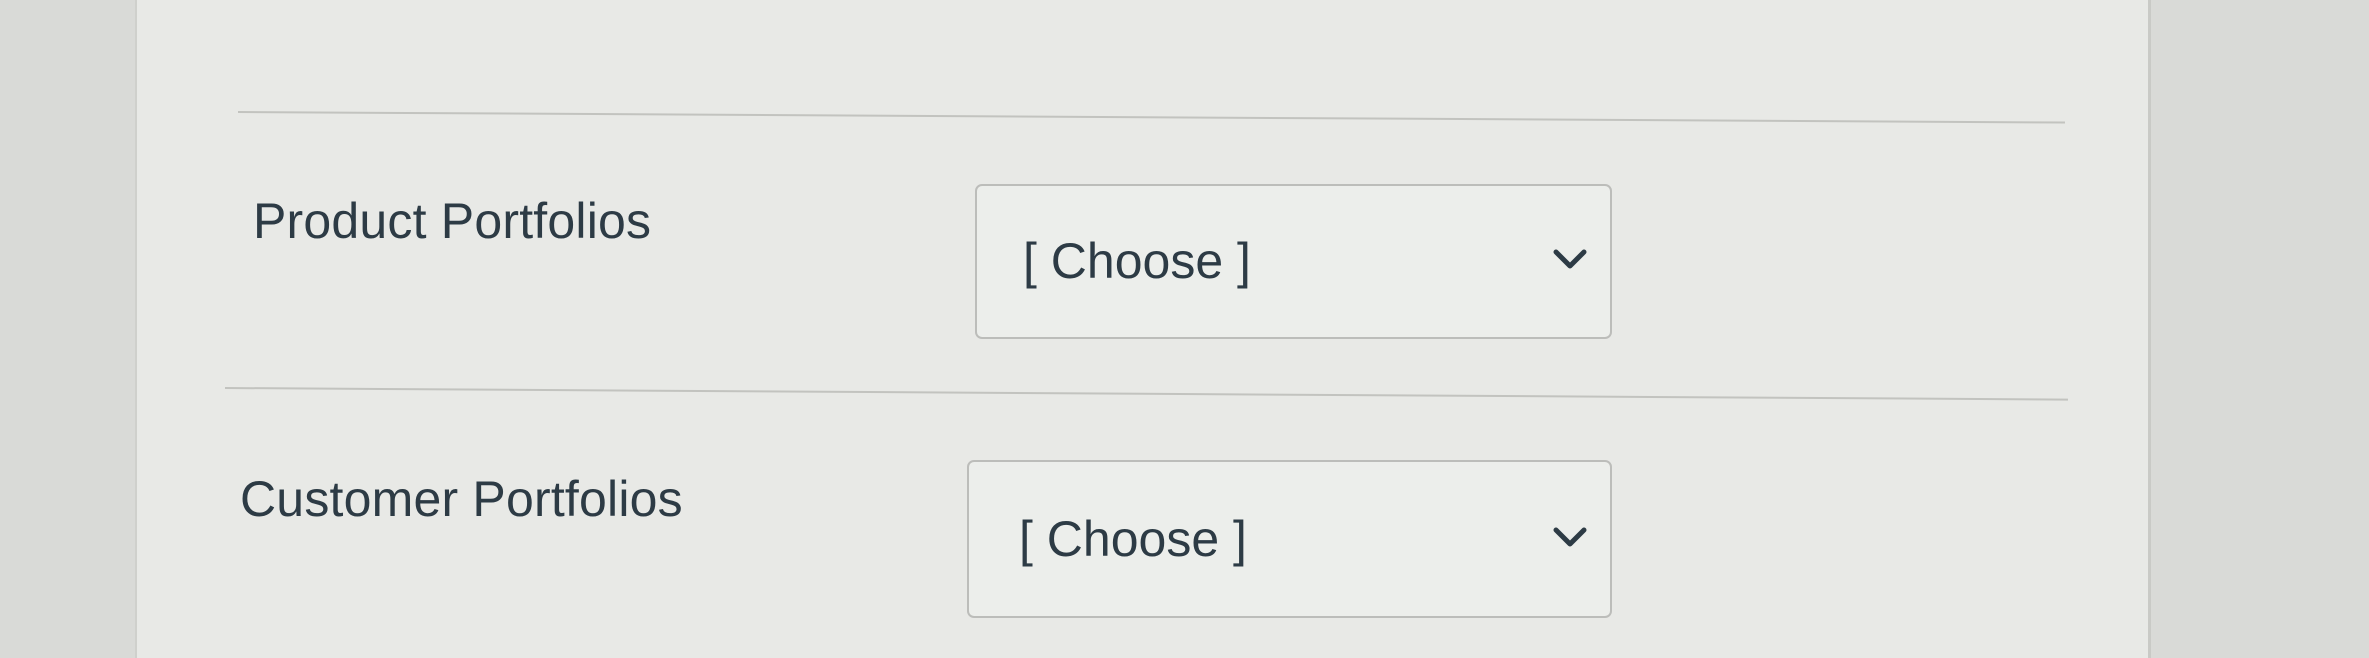 This screenshot has width=2369, height=658. What do you see at coordinates (1293, 261) in the screenshot?
I see `product-portfolios-select: [ Choose ]` at bounding box center [1293, 261].